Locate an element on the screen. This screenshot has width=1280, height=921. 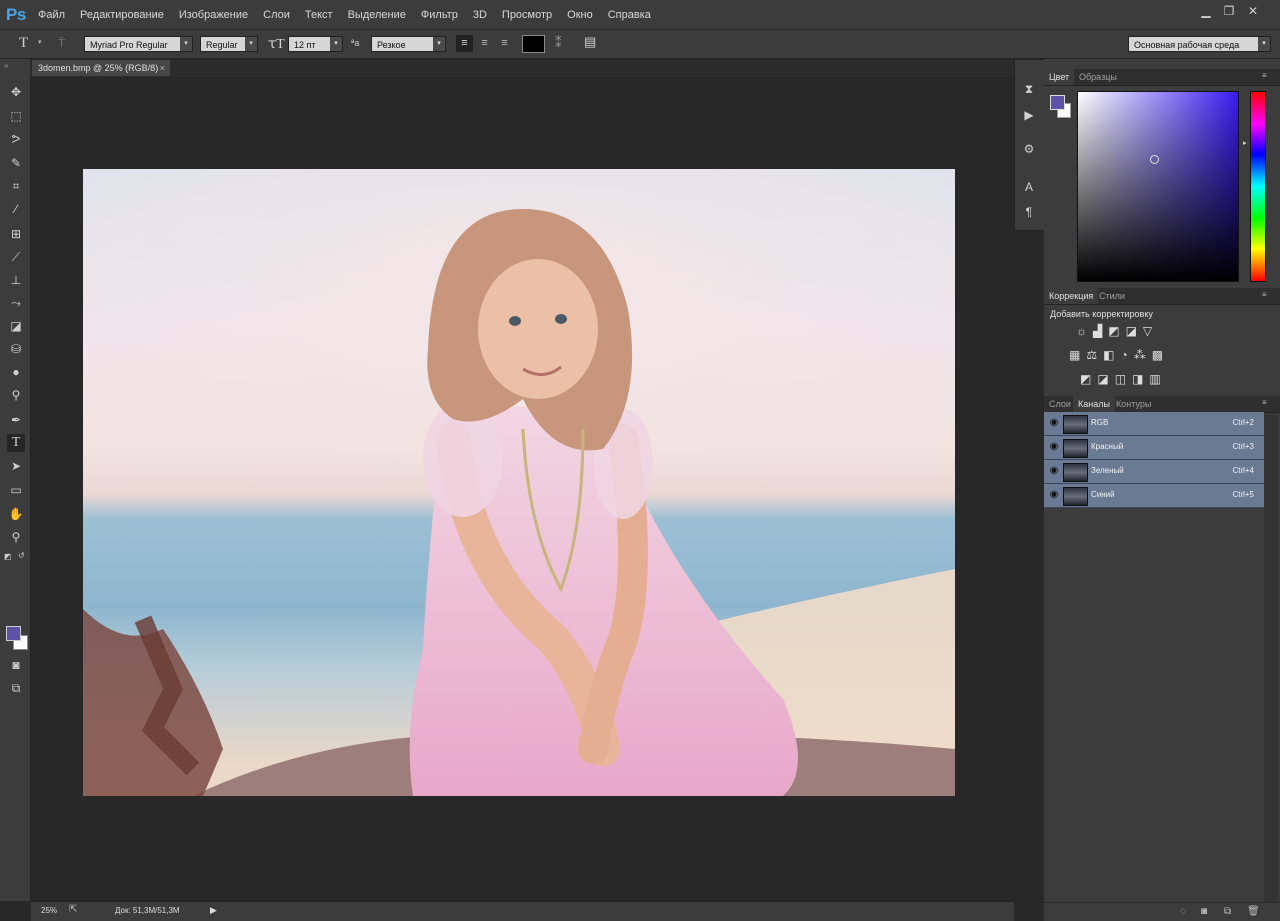
blur-tool-icon: ● is located at coordinates (16, 372).